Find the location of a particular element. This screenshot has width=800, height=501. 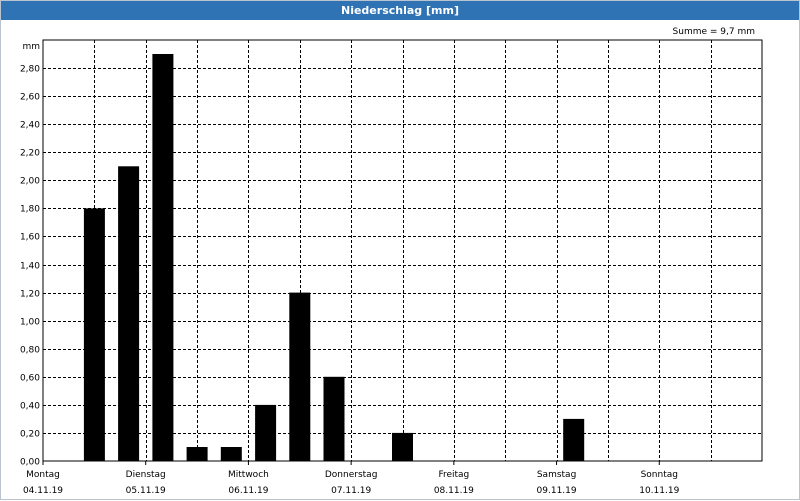

y-tick-label: 0,40 is located at coordinates (30, 407).